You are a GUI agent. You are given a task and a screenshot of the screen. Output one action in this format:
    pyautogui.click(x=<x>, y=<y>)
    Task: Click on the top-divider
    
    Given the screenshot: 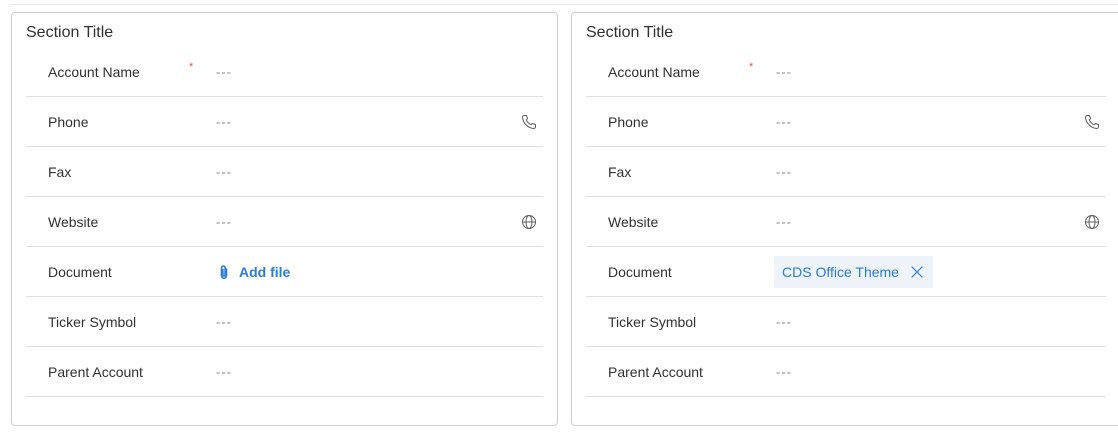 What is the action you would take?
    pyautogui.click(x=564, y=4)
    